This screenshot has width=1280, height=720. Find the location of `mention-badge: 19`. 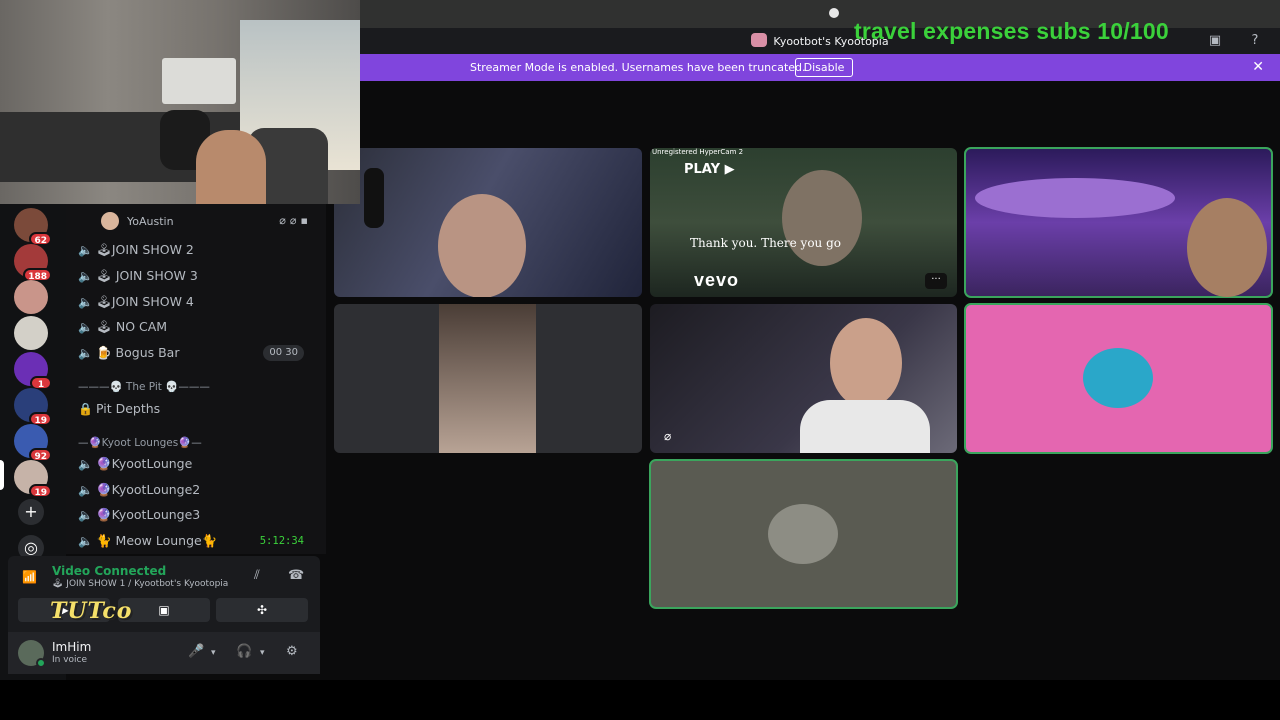

mention-badge: 19 is located at coordinates (40, 491).